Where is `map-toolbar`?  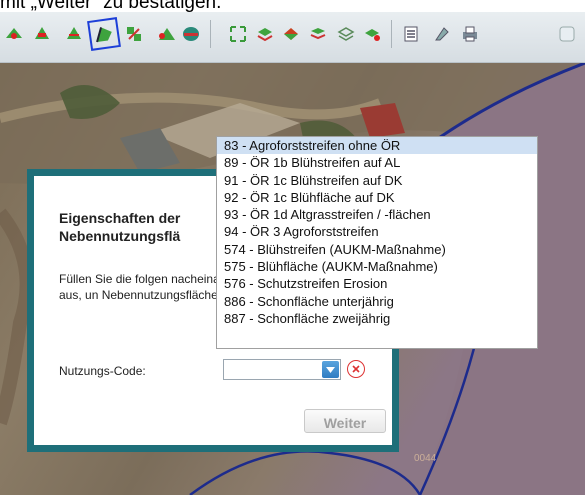 map-toolbar is located at coordinates (292, 37).